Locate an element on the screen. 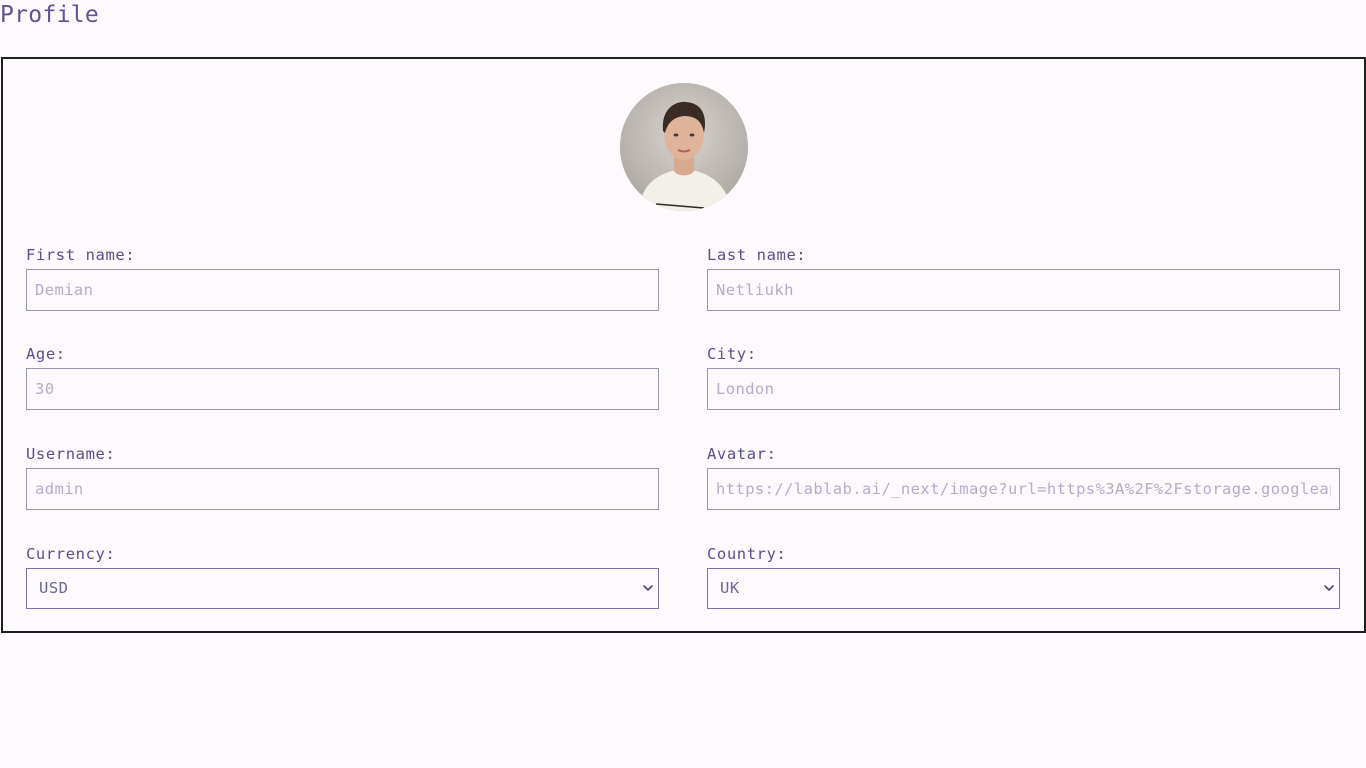 The width and height of the screenshot is (1366, 768). last-name-label: Last name: is located at coordinates (757, 255).